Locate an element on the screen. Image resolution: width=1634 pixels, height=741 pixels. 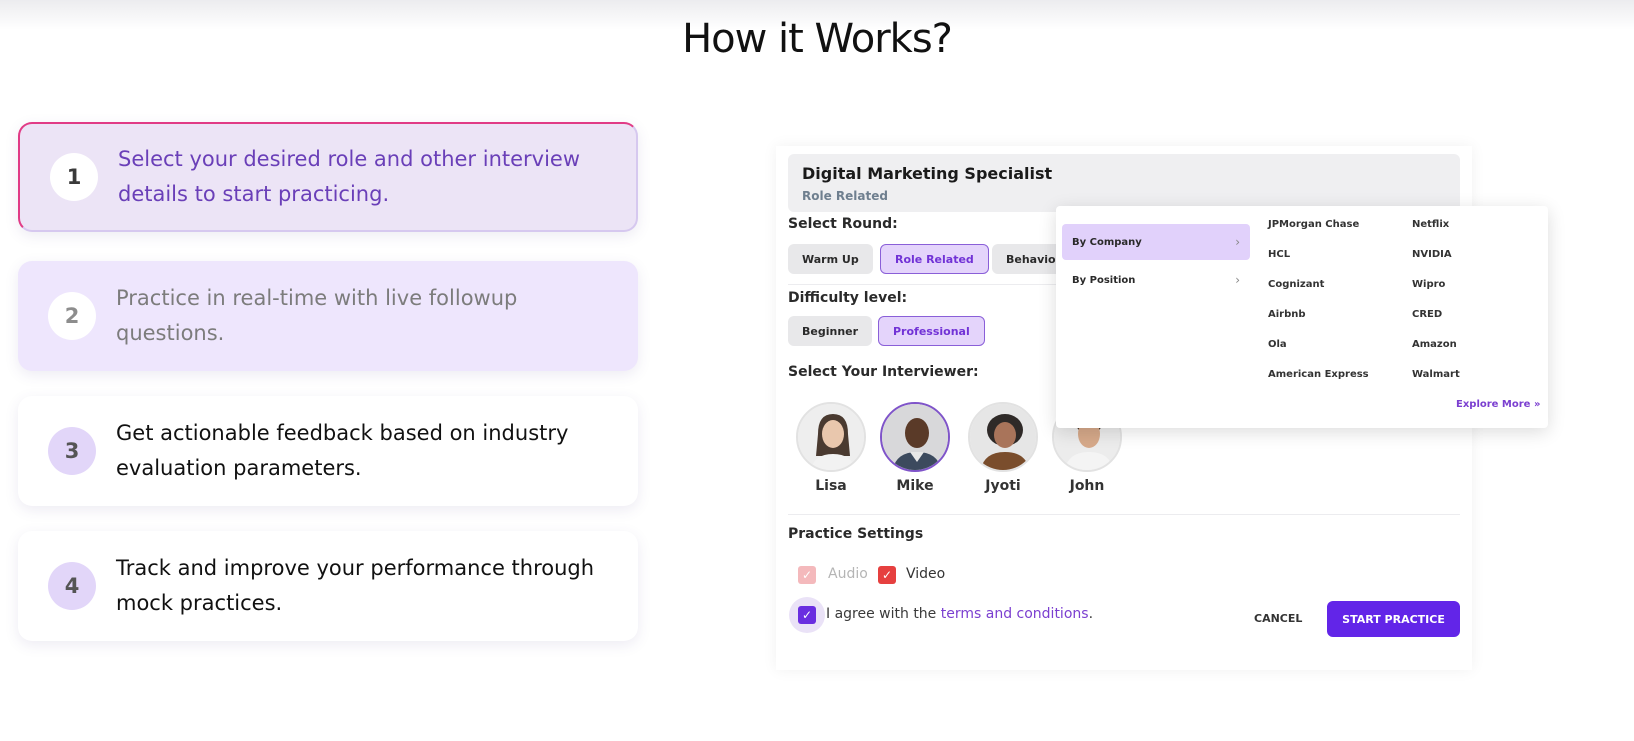
company-cred: CRED is located at coordinates (1427, 314).